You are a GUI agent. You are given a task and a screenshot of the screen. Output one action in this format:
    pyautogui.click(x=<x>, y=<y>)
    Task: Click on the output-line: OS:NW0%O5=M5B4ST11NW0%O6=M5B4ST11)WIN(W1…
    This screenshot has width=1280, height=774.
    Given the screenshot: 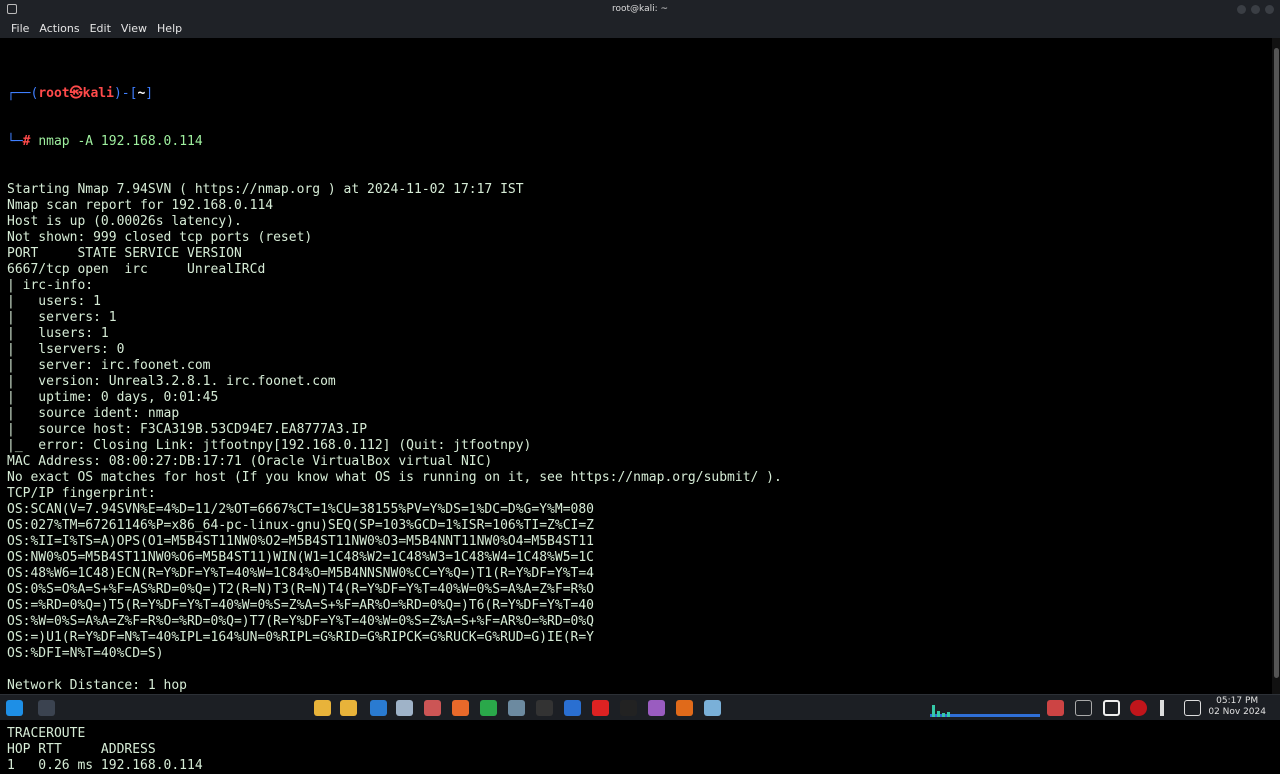 What is the action you would take?
    pyautogui.click(x=300, y=557)
    